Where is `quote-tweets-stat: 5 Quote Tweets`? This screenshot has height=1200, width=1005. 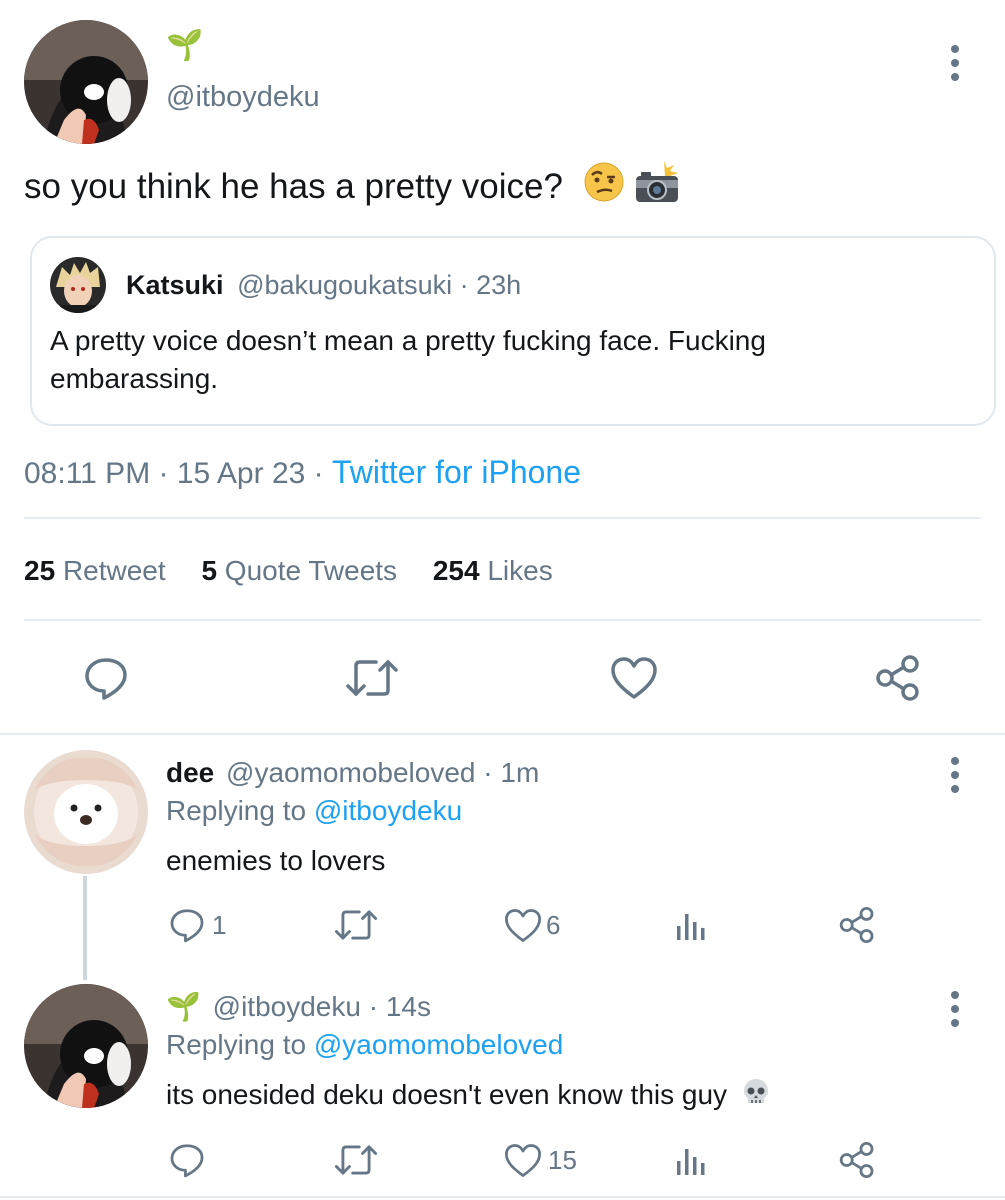 quote-tweets-stat: 5 Quote Tweets is located at coordinates (302, 570).